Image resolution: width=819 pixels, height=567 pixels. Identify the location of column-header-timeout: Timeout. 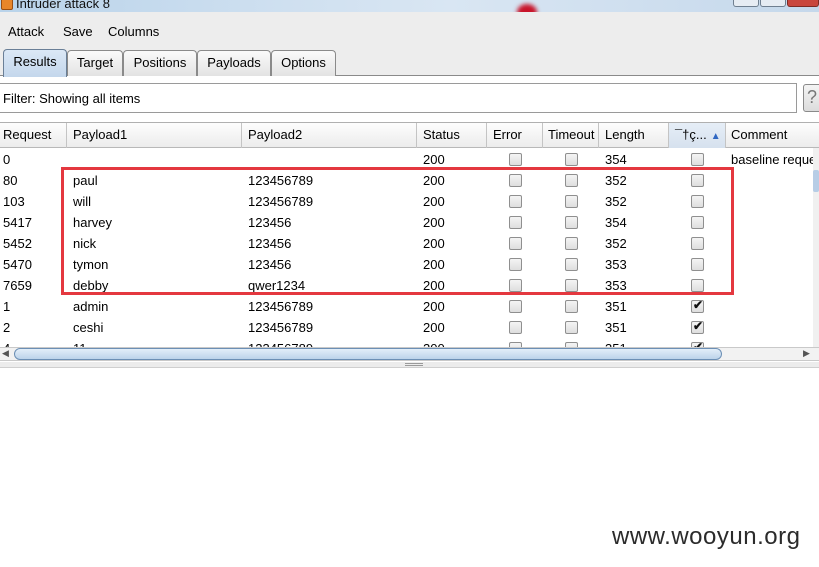
(571, 135).